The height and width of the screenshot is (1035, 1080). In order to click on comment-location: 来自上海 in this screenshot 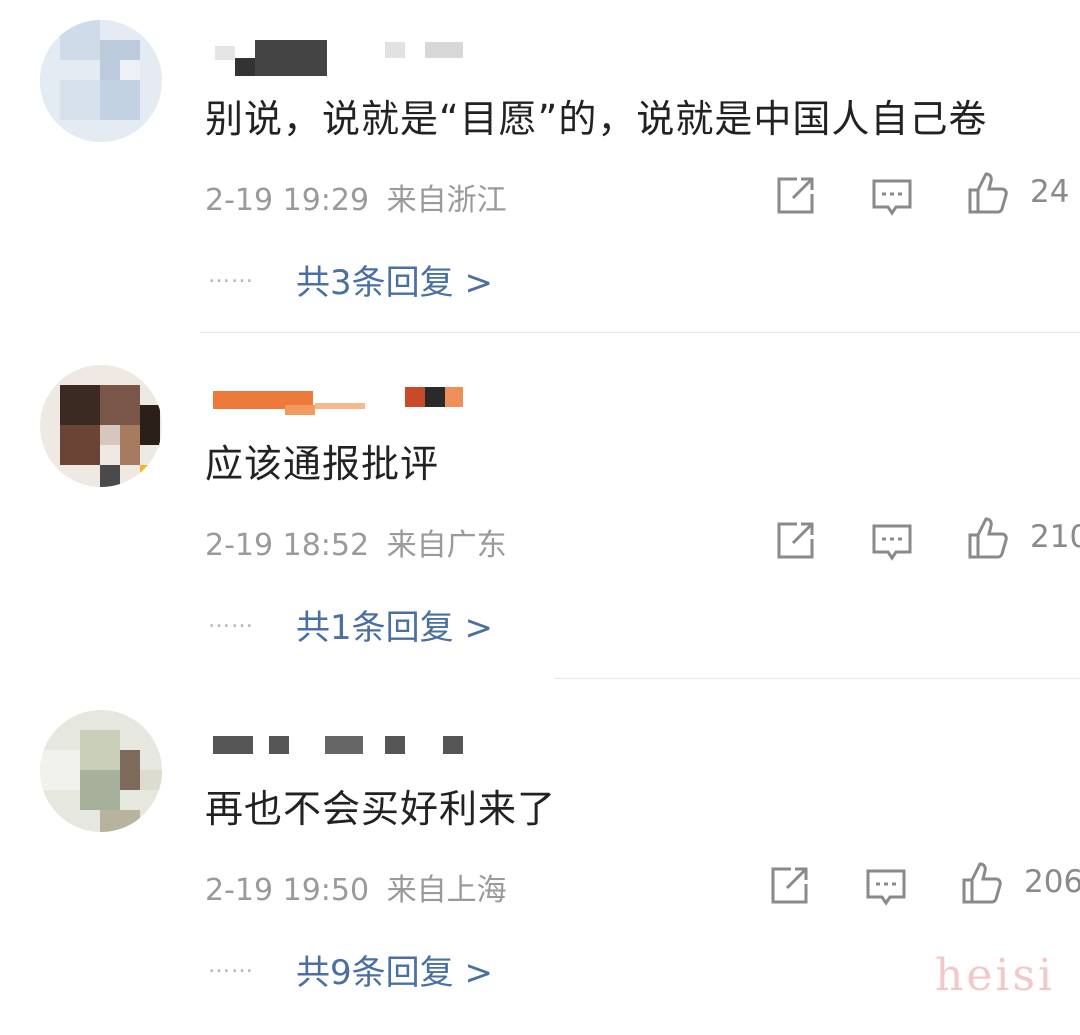, I will do `click(446, 890)`.